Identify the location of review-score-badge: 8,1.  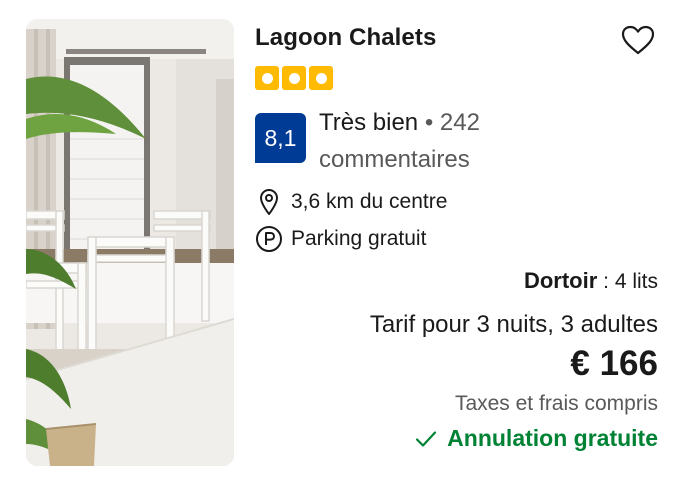
(280, 138).